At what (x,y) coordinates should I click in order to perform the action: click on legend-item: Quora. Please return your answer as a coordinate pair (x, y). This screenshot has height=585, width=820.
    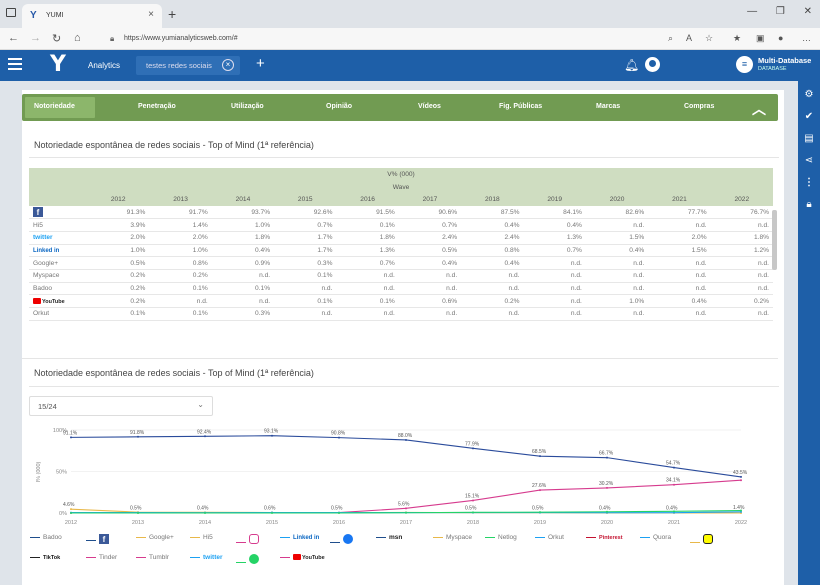
    Looking at the image, I should click on (655, 537).